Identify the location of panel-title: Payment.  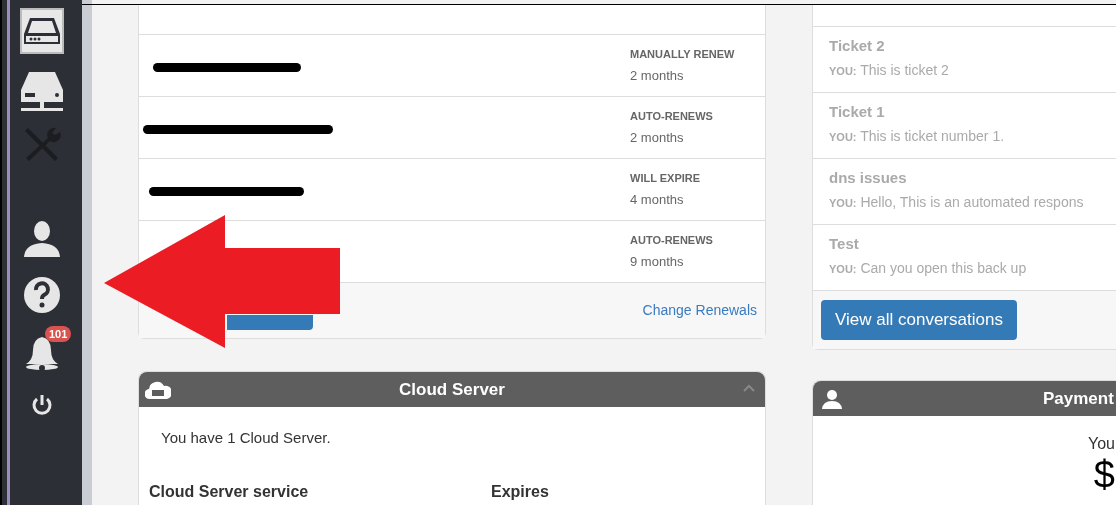
(1078, 398).